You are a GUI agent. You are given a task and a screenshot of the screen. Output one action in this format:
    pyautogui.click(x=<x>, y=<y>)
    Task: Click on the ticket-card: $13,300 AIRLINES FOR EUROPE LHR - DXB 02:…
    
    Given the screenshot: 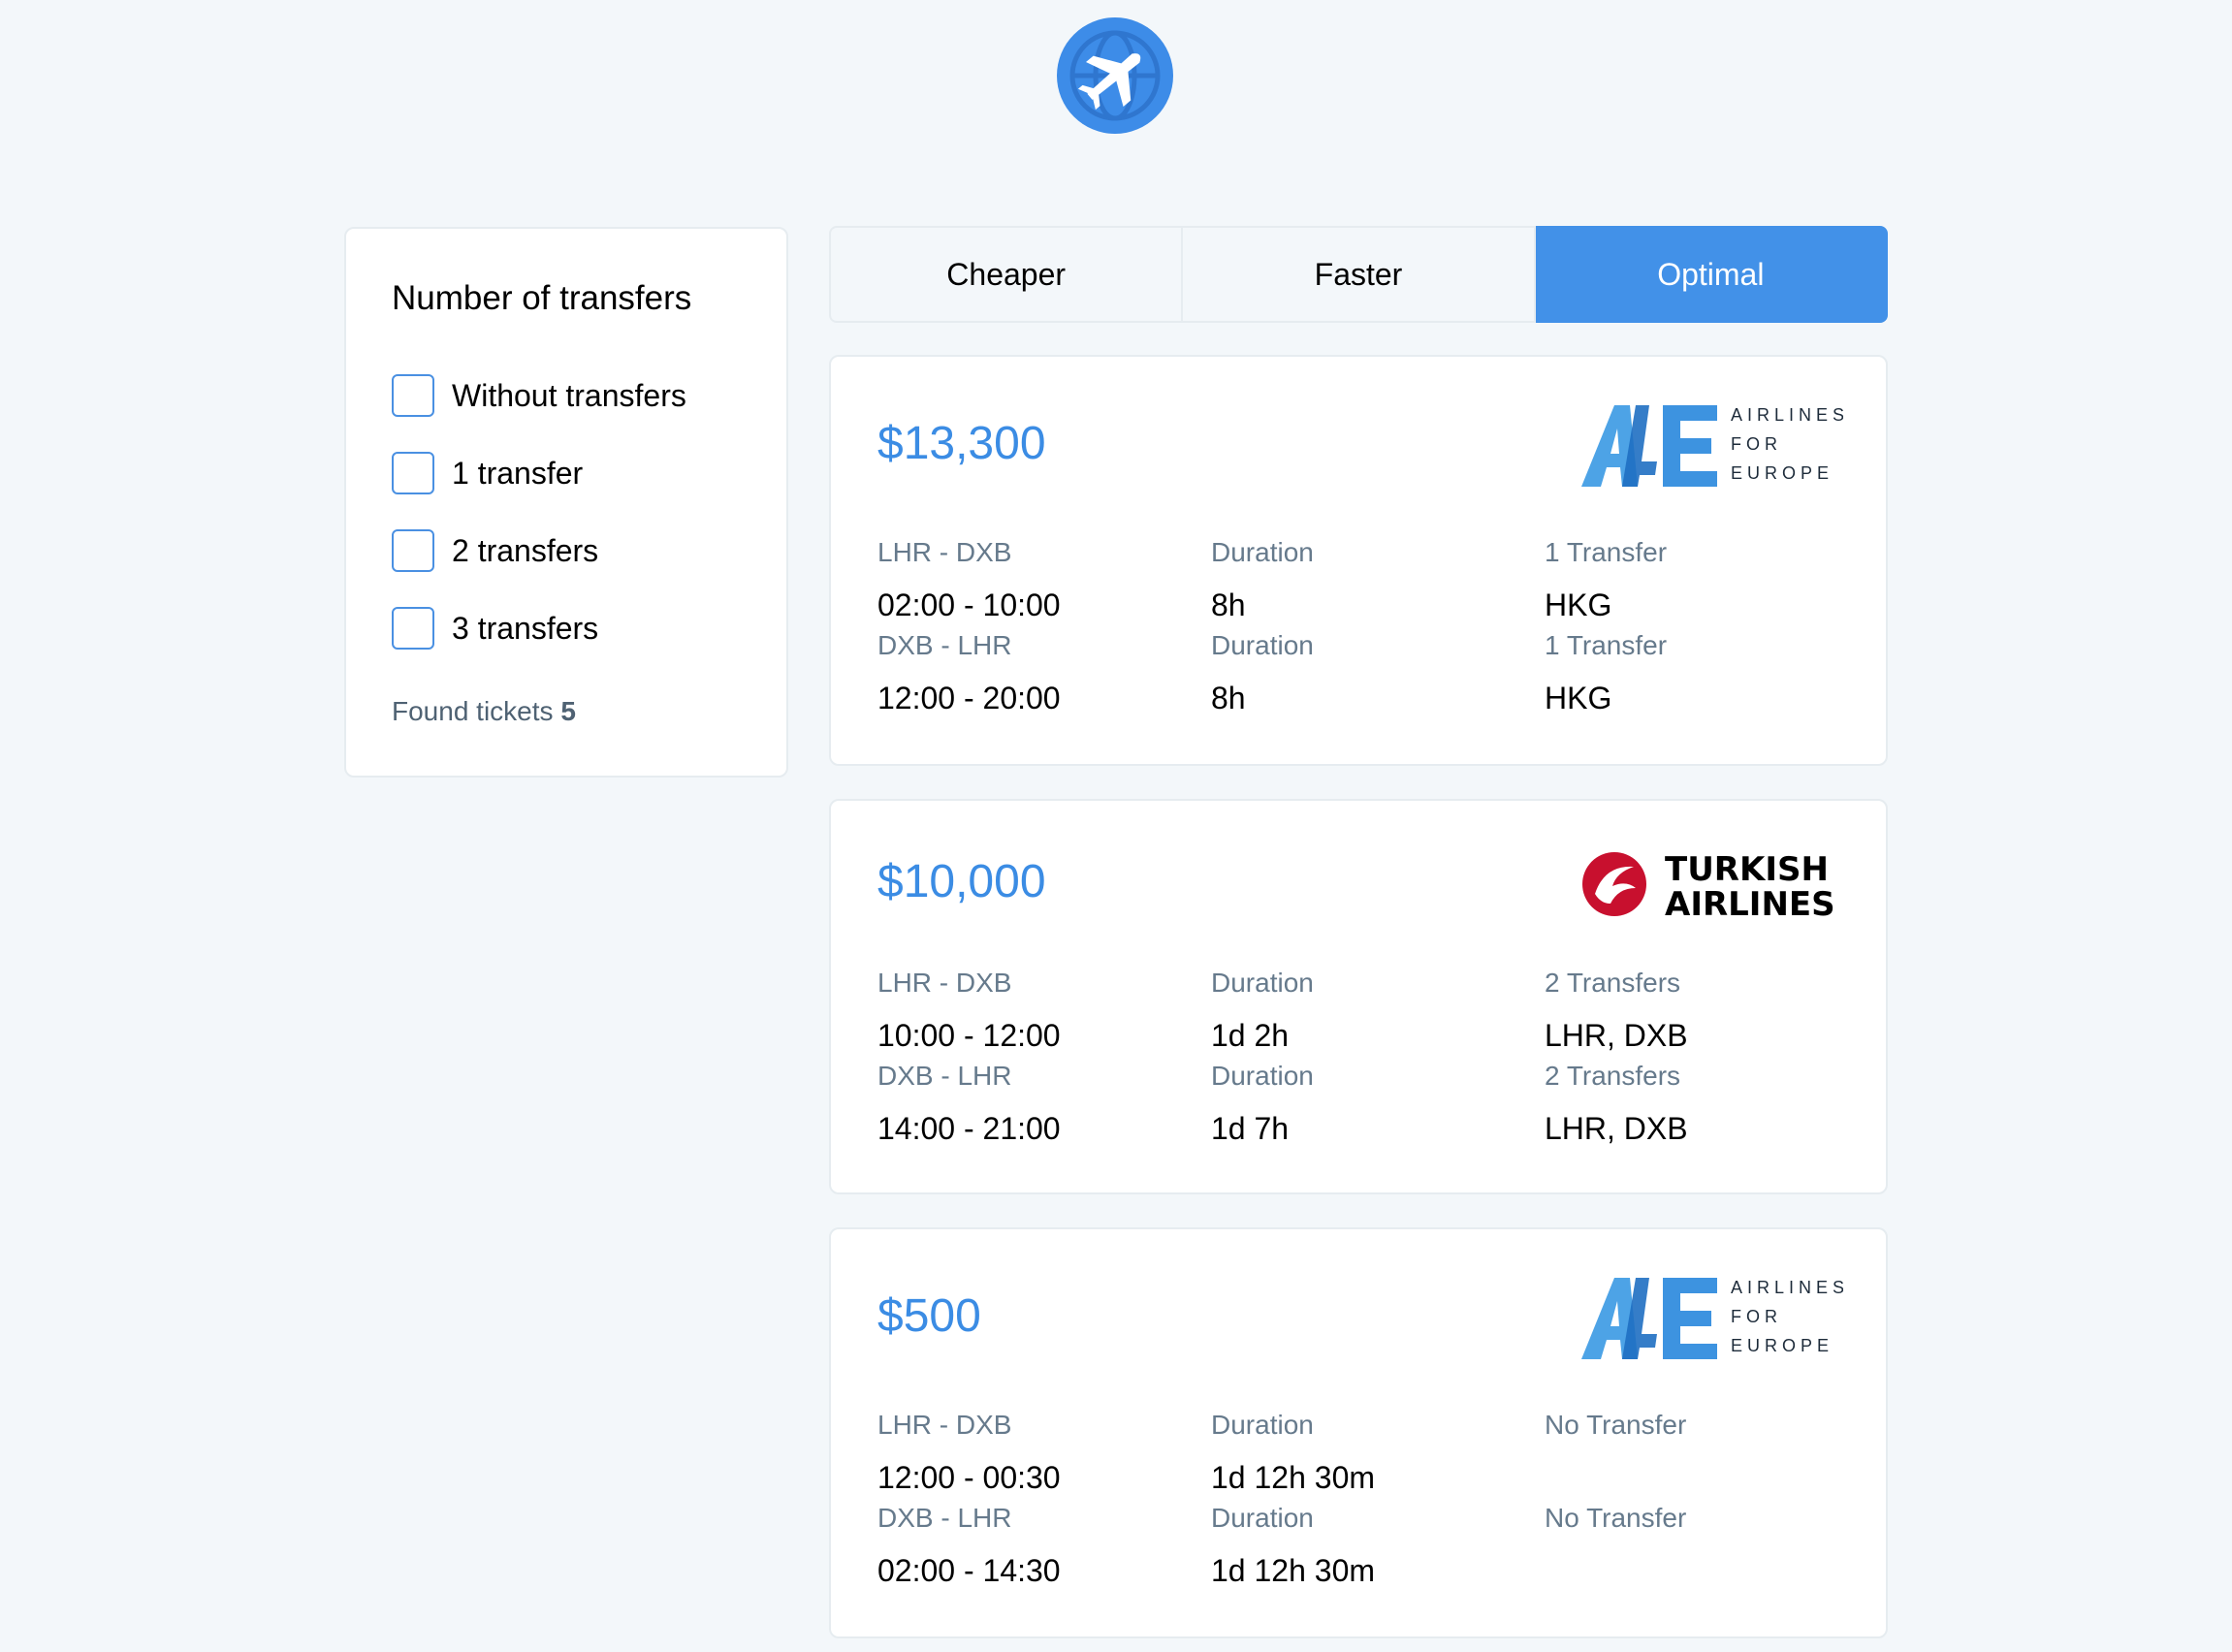 What is the action you would take?
    pyautogui.click(x=1358, y=561)
    